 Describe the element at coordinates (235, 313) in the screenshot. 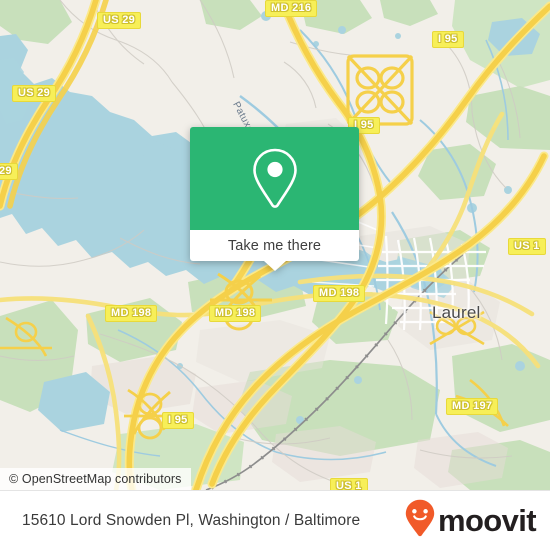

I see `shield-md-198-center: MD 198` at that location.